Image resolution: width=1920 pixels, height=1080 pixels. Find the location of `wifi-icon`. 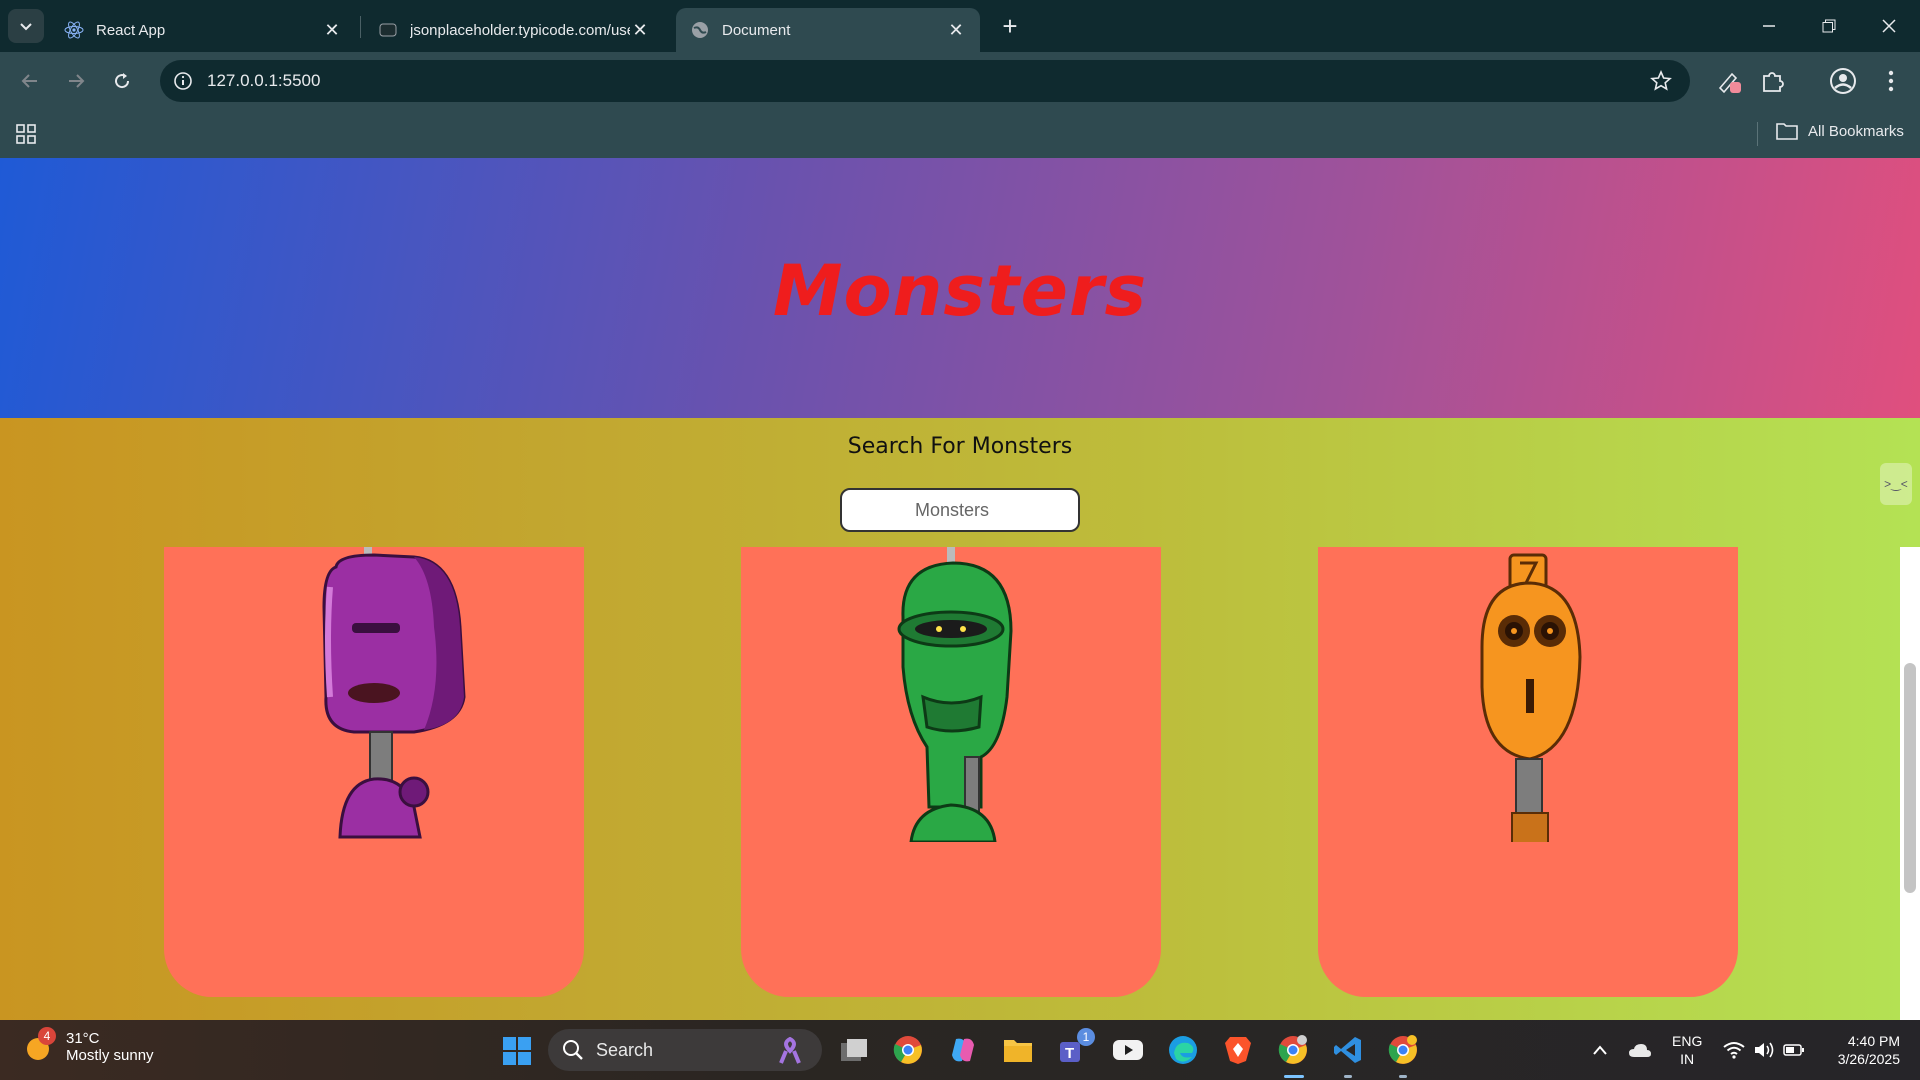

wifi-icon is located at coordinates (1734, 1050).